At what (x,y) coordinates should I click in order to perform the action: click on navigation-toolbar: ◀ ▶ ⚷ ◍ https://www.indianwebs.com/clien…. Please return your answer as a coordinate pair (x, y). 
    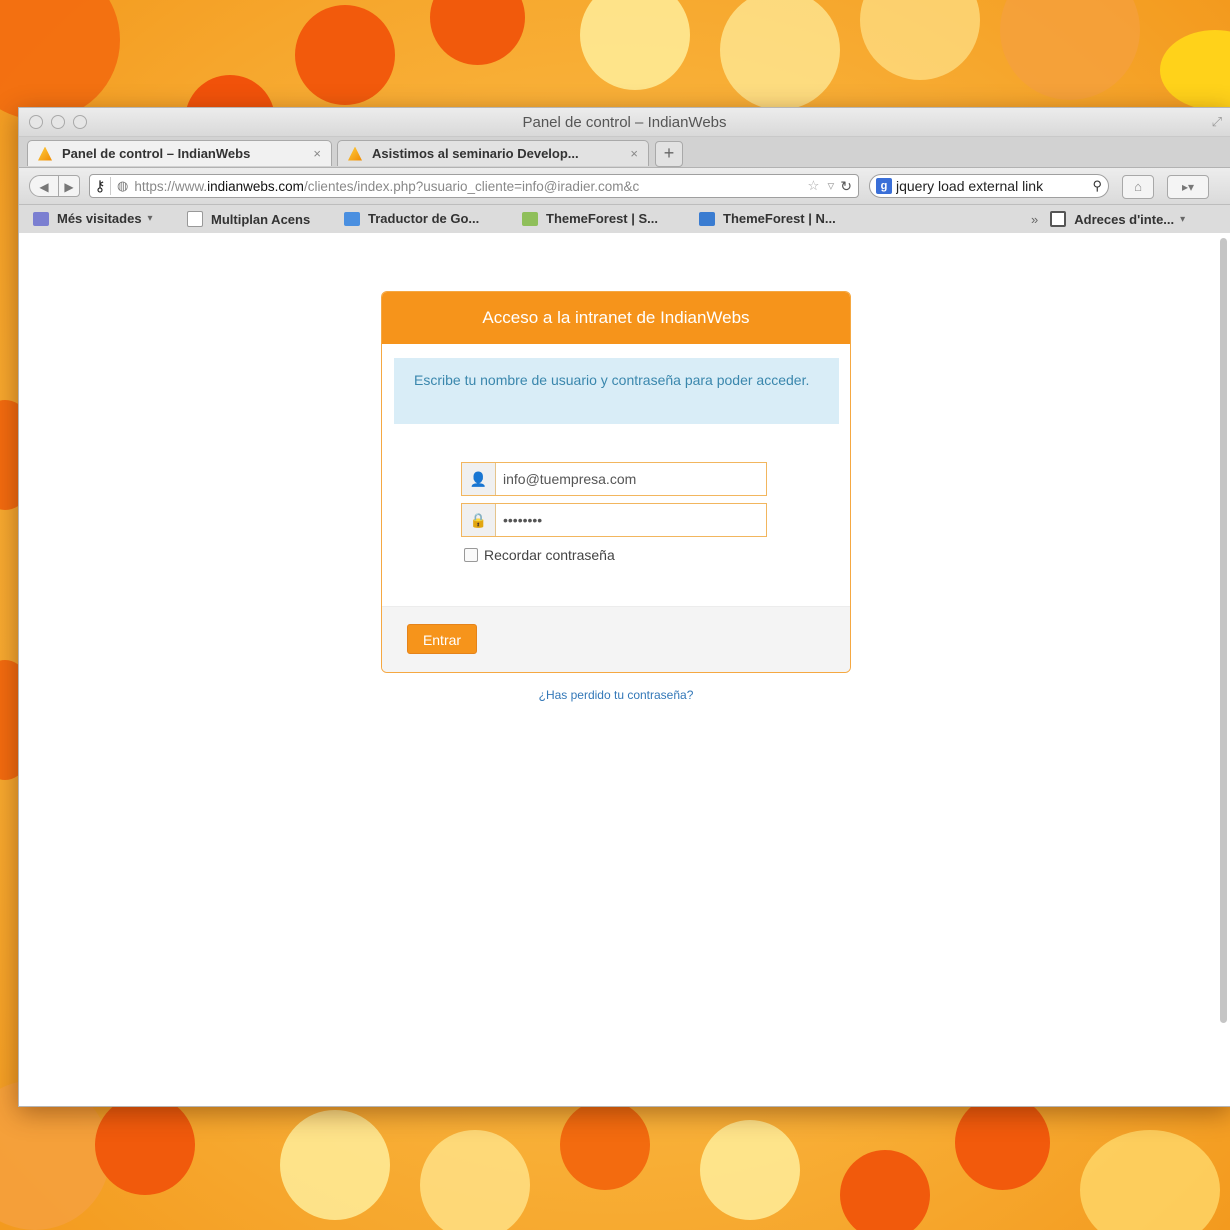
    Looking at the image, I should click on (624, 186).